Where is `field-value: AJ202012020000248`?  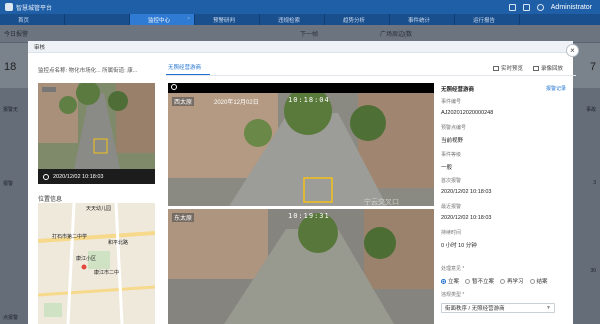 field-value: AJ202012020000248 is located at coordinates (467, 113).